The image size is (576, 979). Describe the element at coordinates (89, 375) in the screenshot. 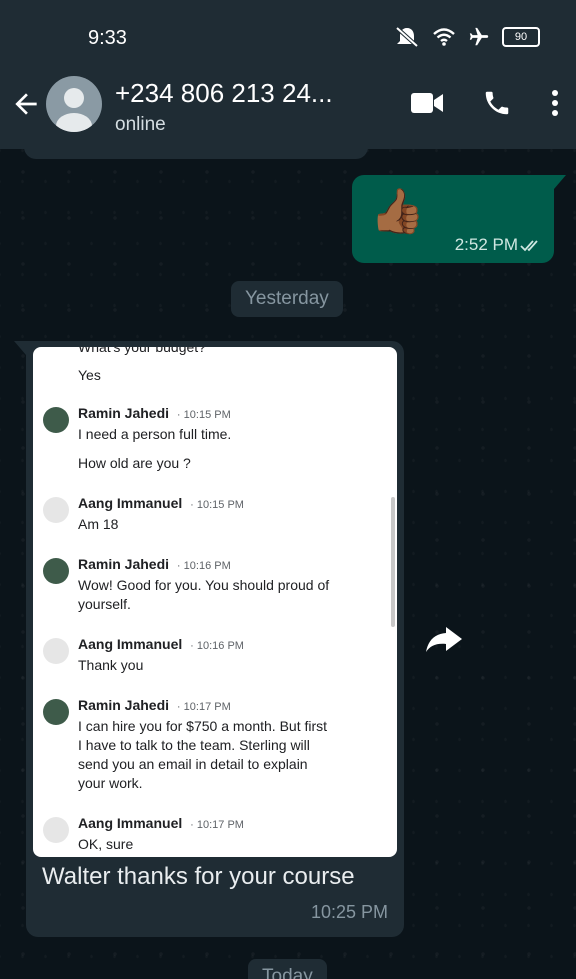

I see `screenshot-line: Yes` at that location.